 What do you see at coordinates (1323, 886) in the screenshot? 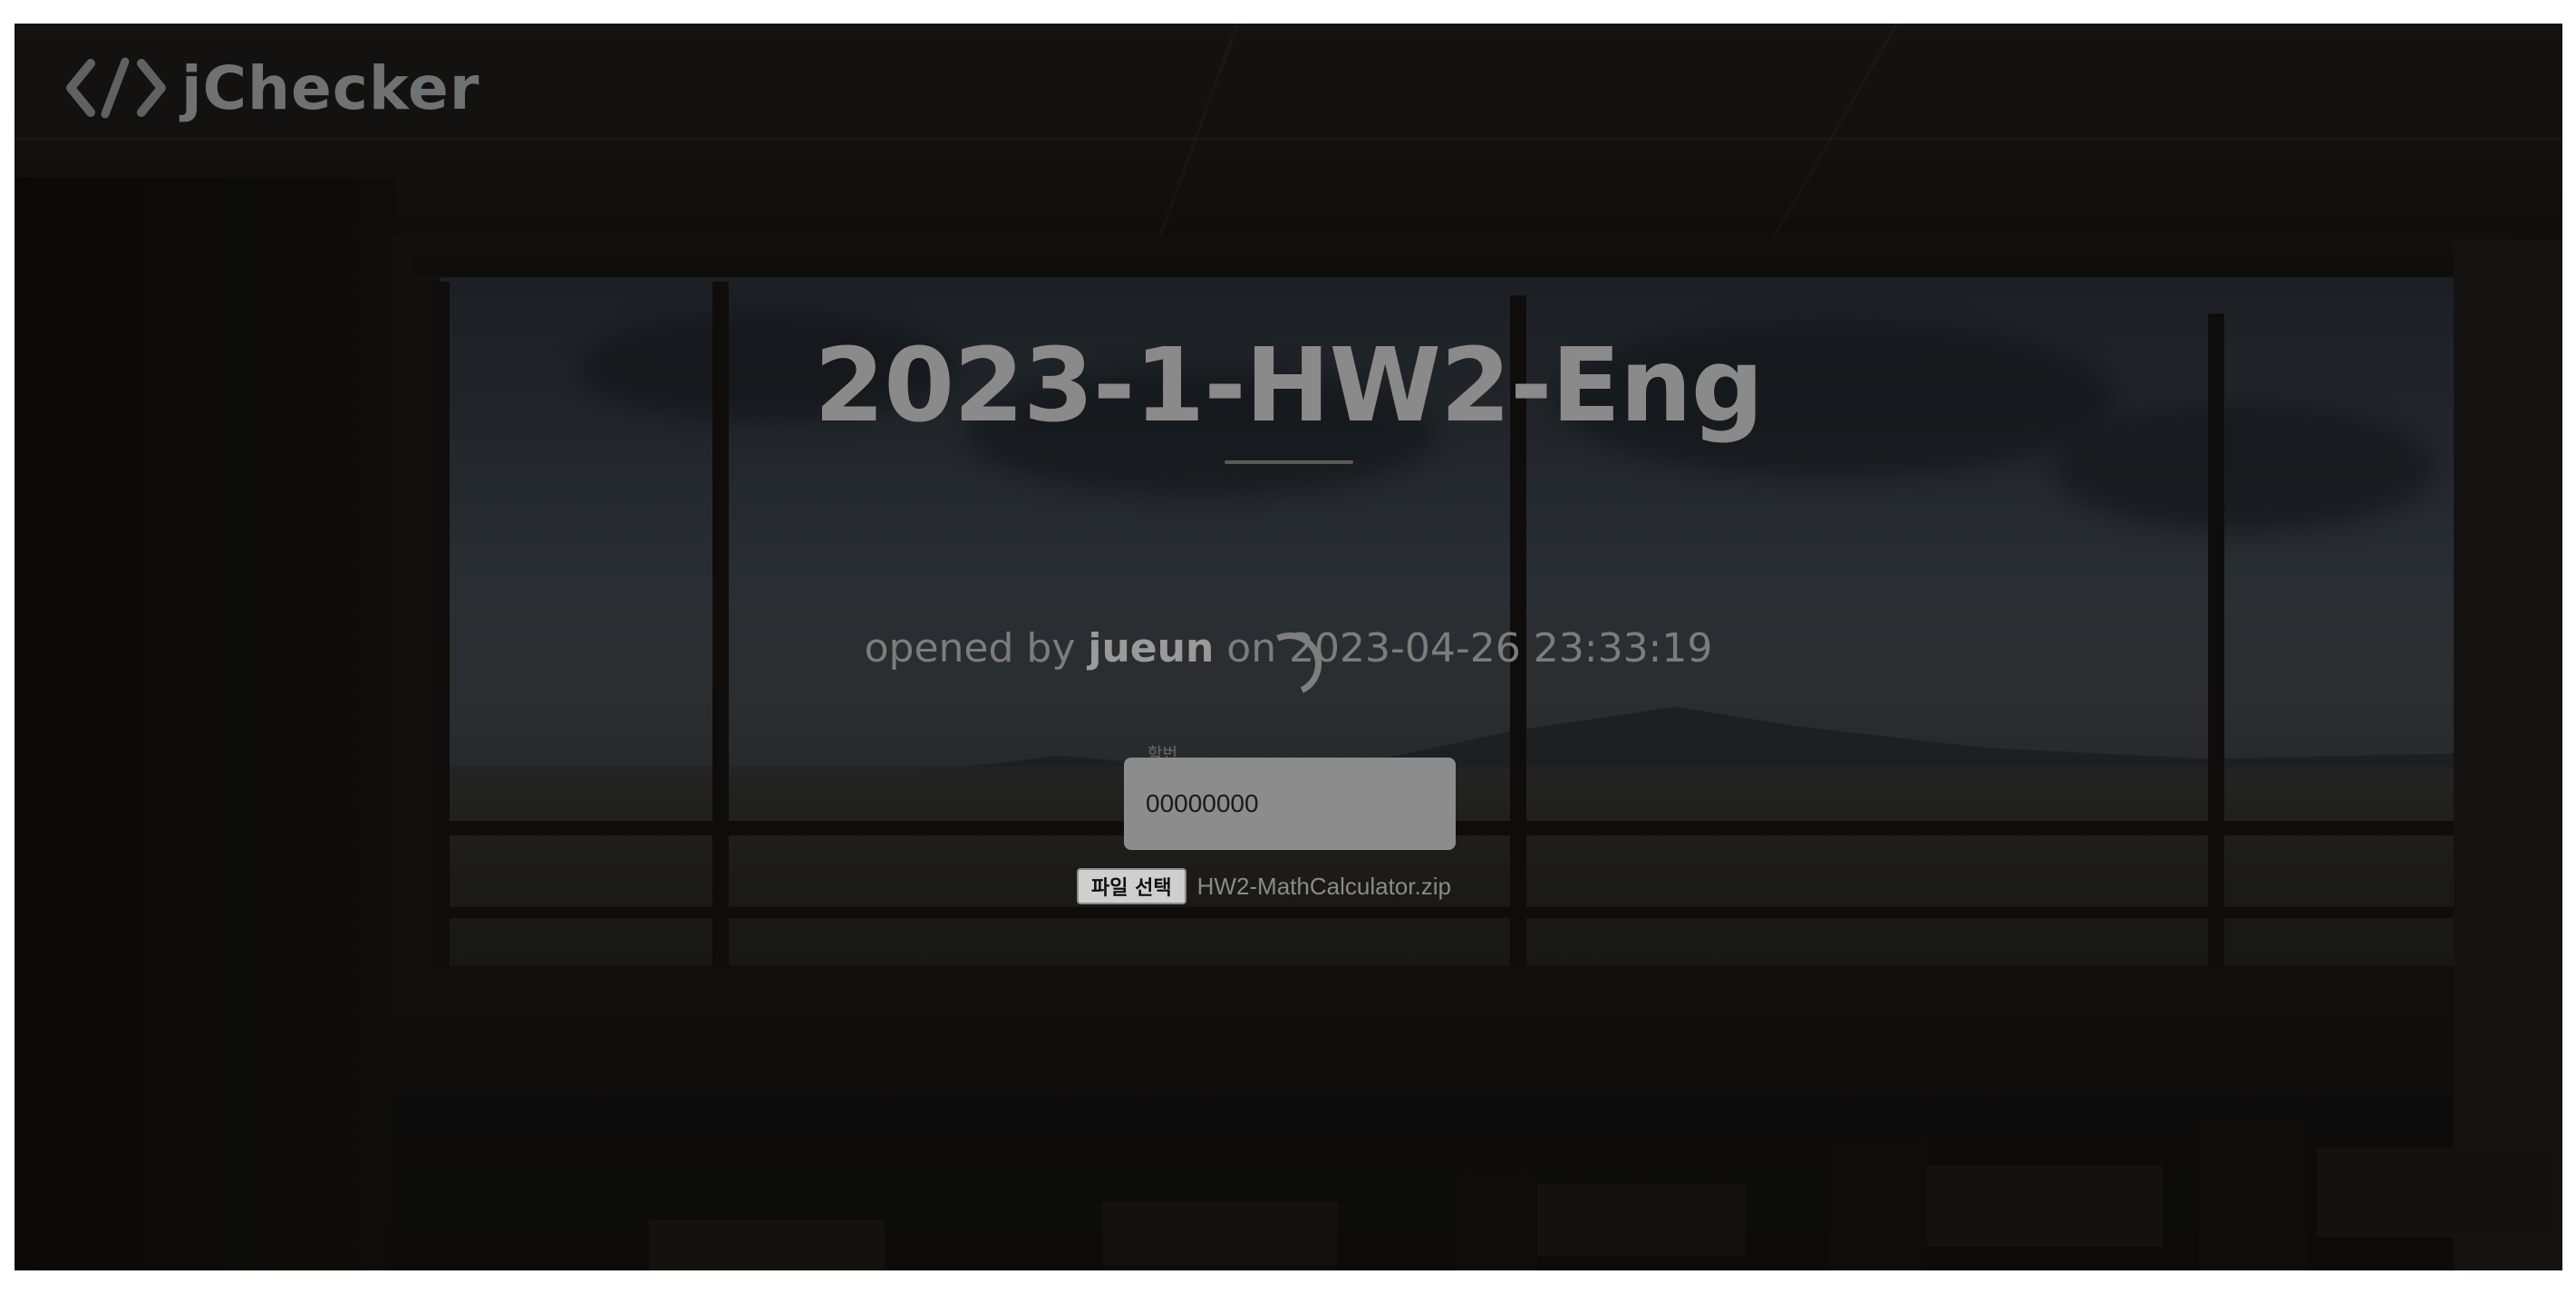
I see `selected-file-name: HW2-MathCalculator.zip` at bounding box center [1323, 886].